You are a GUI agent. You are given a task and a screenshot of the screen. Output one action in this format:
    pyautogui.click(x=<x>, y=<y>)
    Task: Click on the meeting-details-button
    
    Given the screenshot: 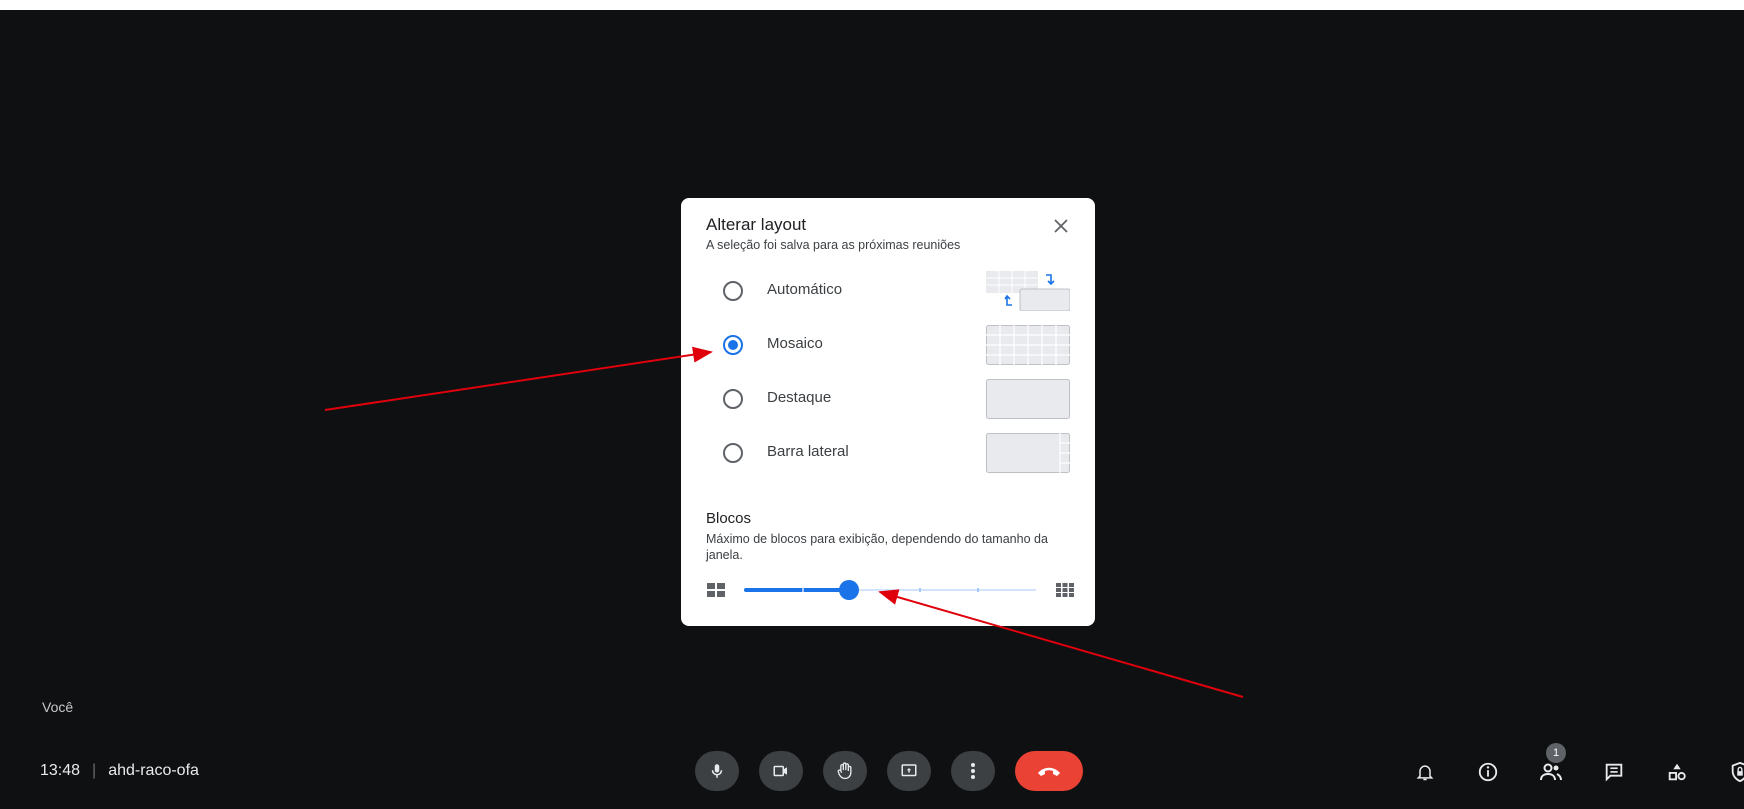 What is the action you would take?
    pyautogui.click(x=1488, y=772)
    